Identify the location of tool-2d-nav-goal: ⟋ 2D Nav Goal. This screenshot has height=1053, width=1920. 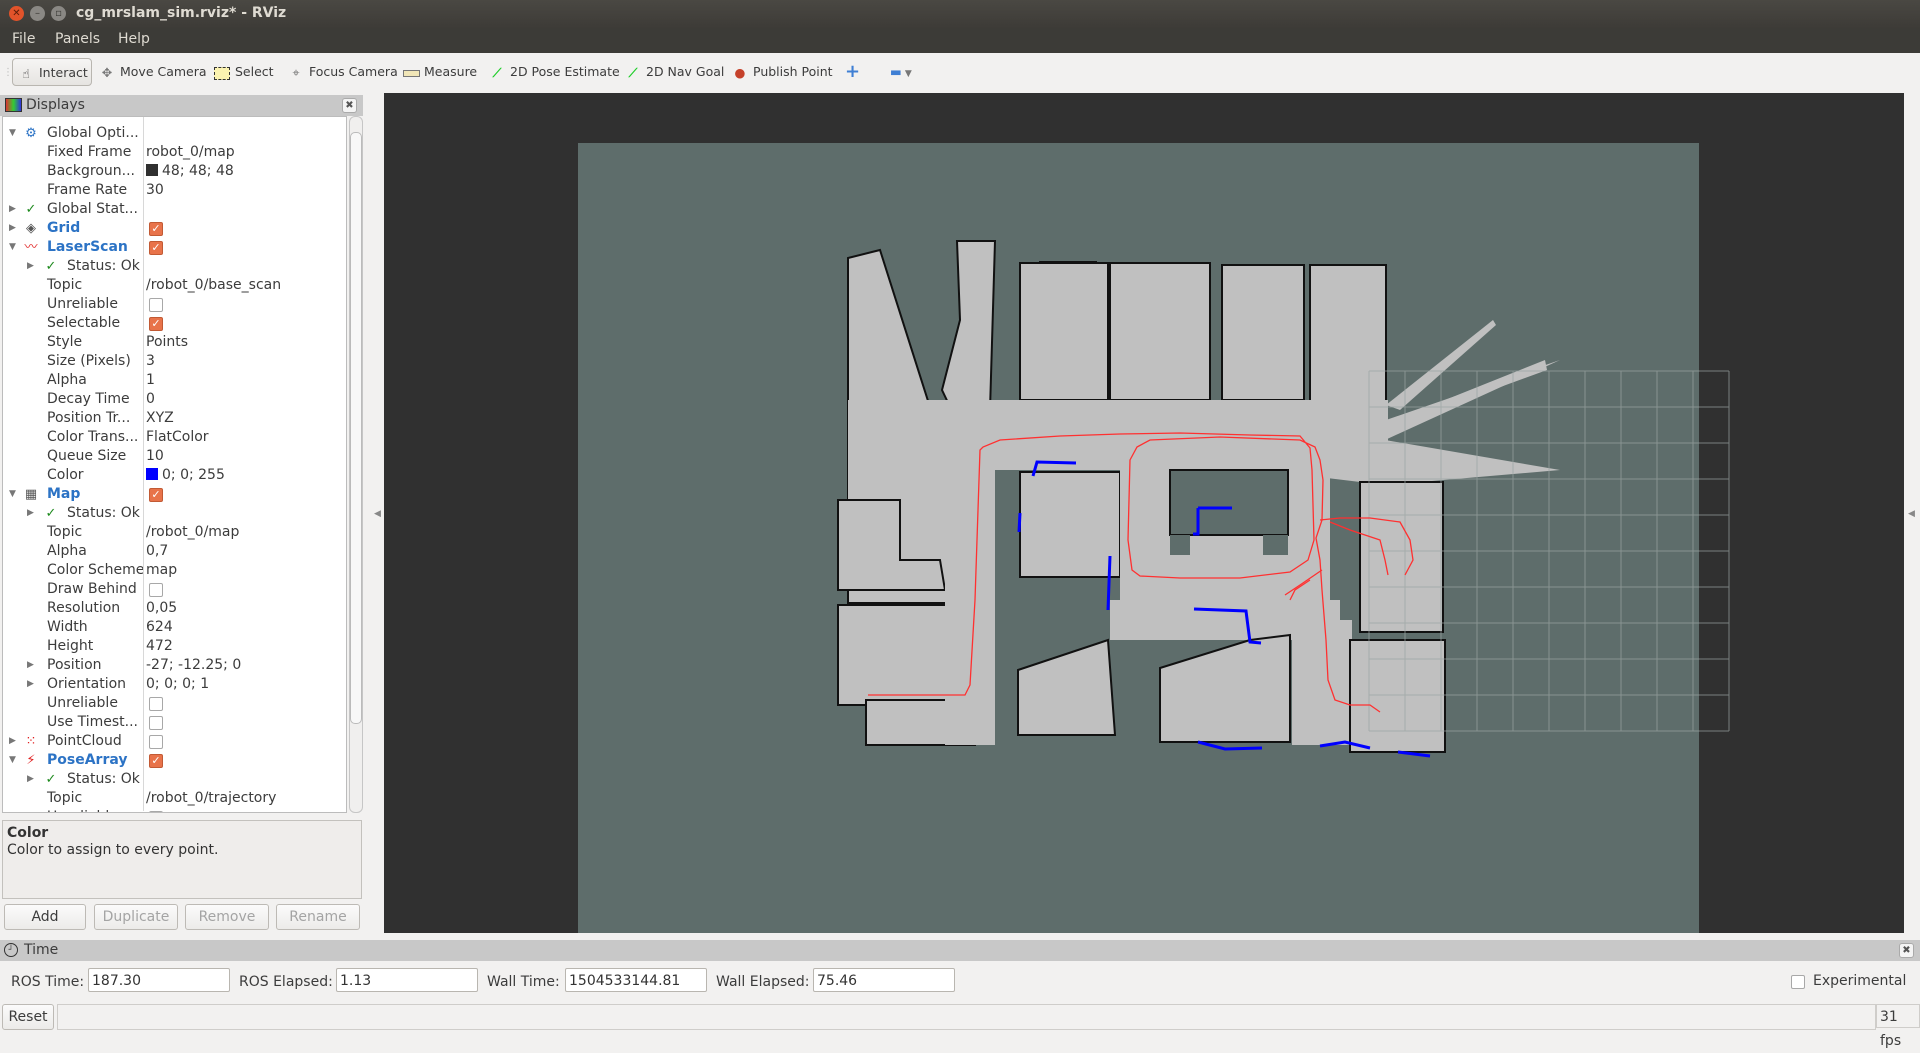
(674, 72).